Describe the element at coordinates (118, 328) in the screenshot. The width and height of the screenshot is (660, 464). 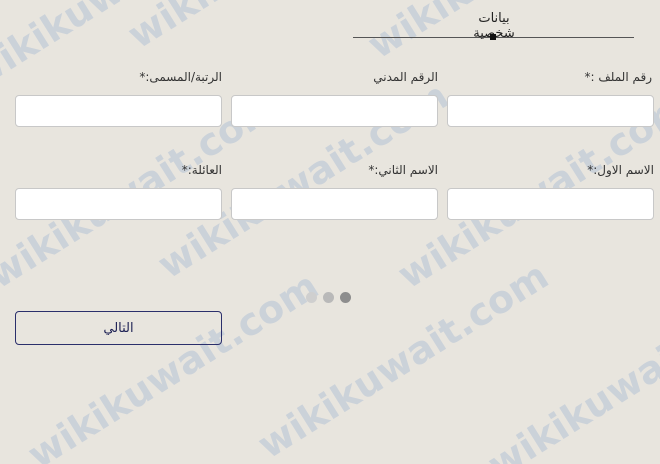
I see `next-button: التالي` at that location.